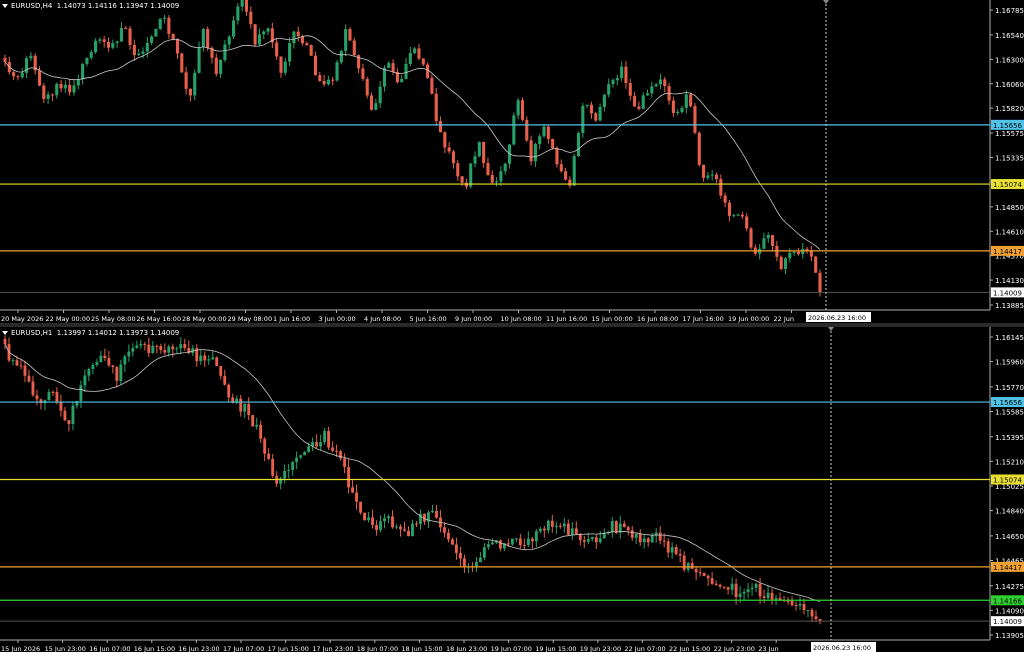  Describe the element at coordinates (204, 319) in the screenshot. I see `time-tick-label: 28 May 00:00` at that location.